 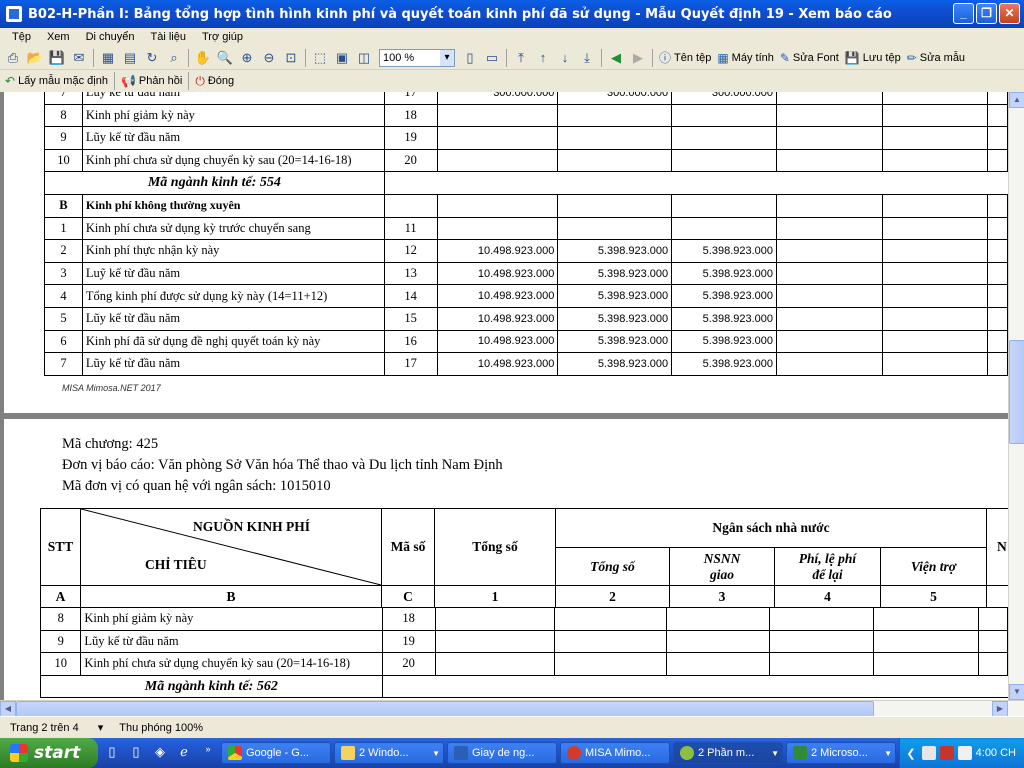 What do you see at coordinates (21, 37) in the screenshot?
I see `menu-file: Tệp` at bounding box center [21, 37].